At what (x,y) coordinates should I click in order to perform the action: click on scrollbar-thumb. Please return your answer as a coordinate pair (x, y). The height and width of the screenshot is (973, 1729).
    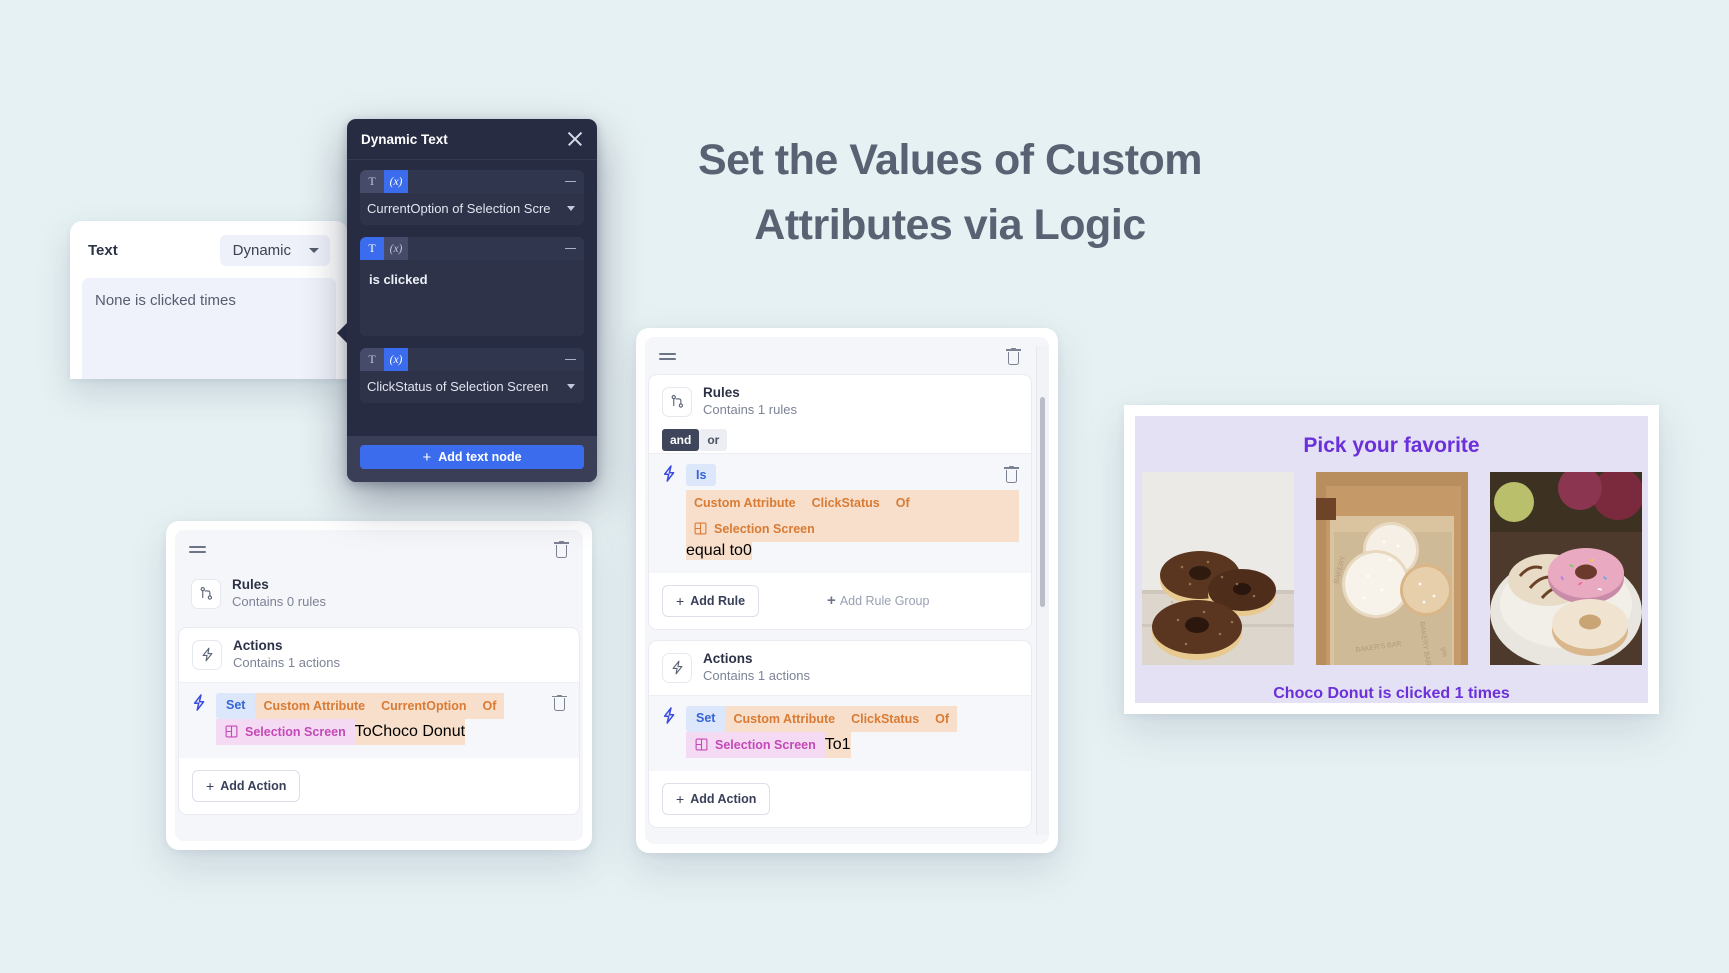
    Looking at the image, I should click on (1042, 502).